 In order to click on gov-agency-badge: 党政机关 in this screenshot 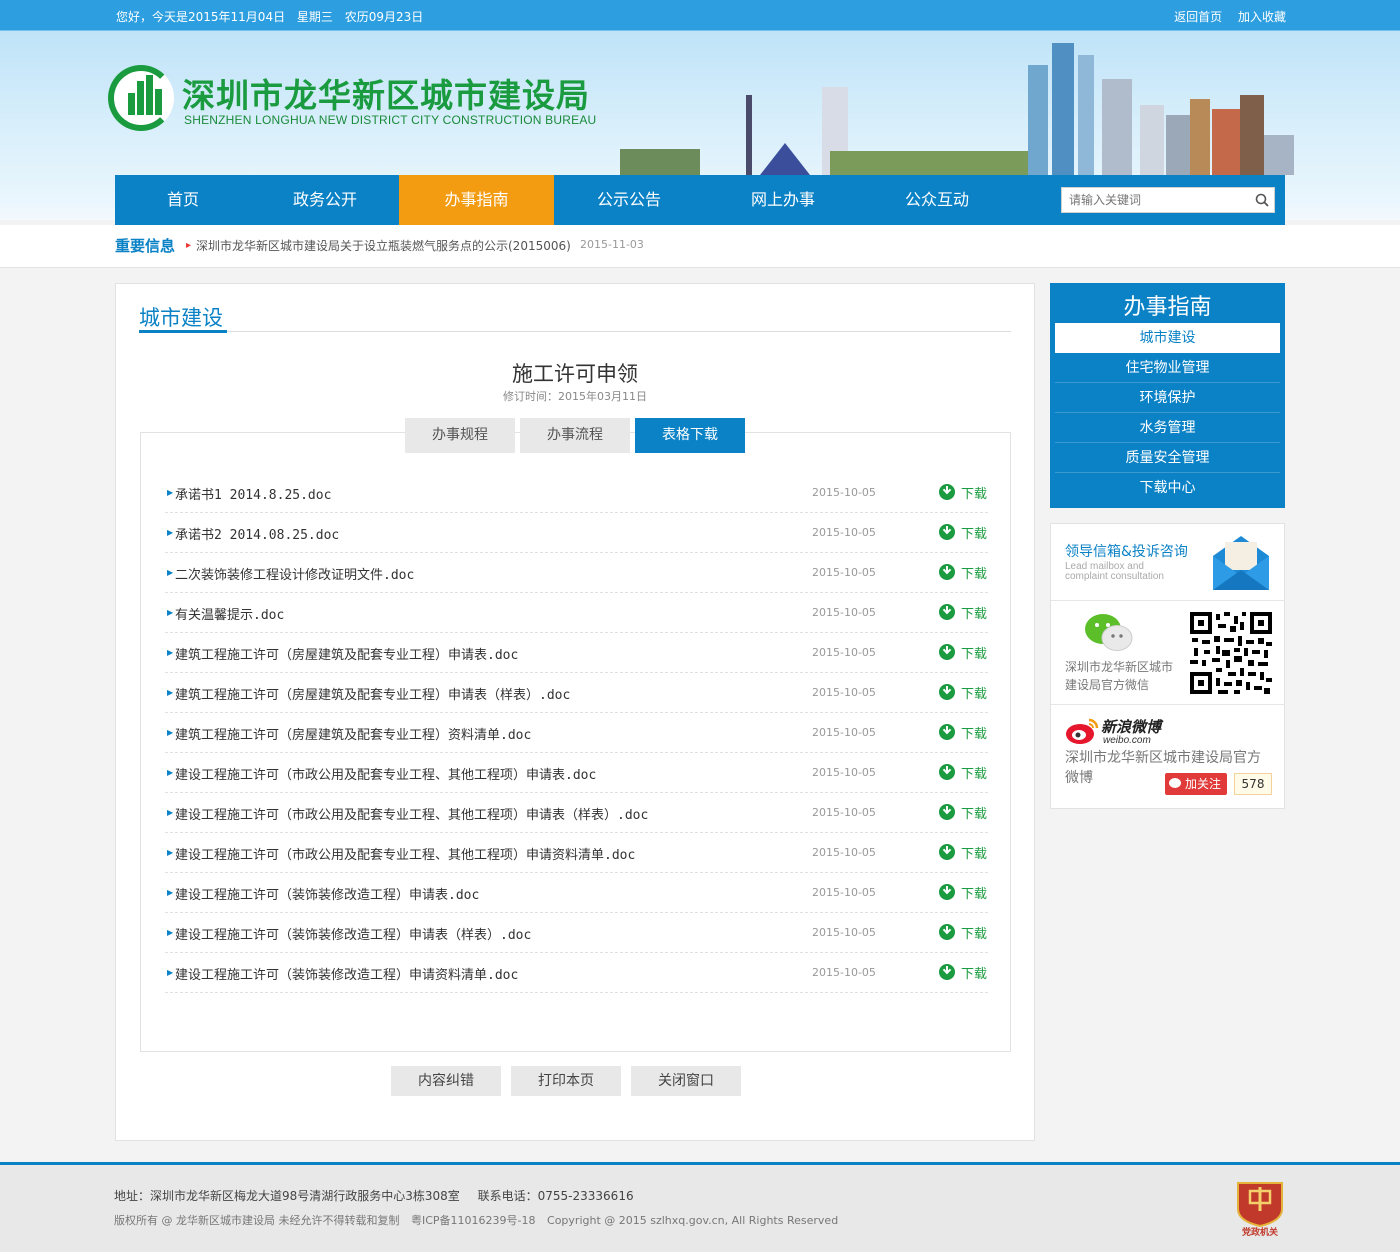, I will do `click(1260, 1208)`.